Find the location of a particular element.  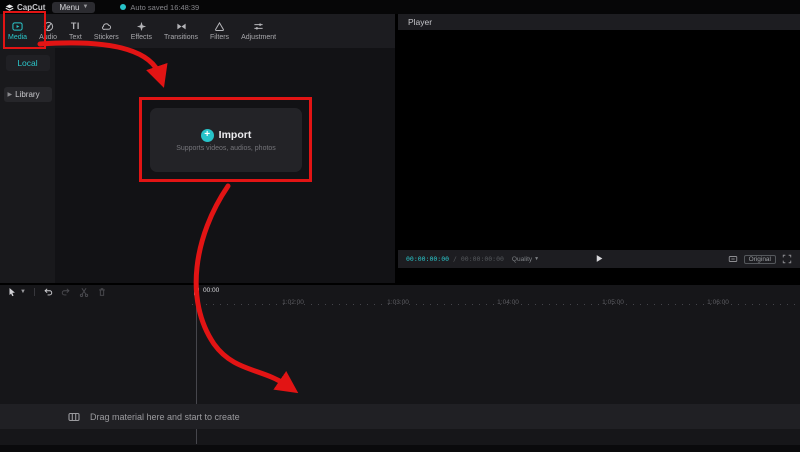

play-icon is located at coordinates (599, 258).